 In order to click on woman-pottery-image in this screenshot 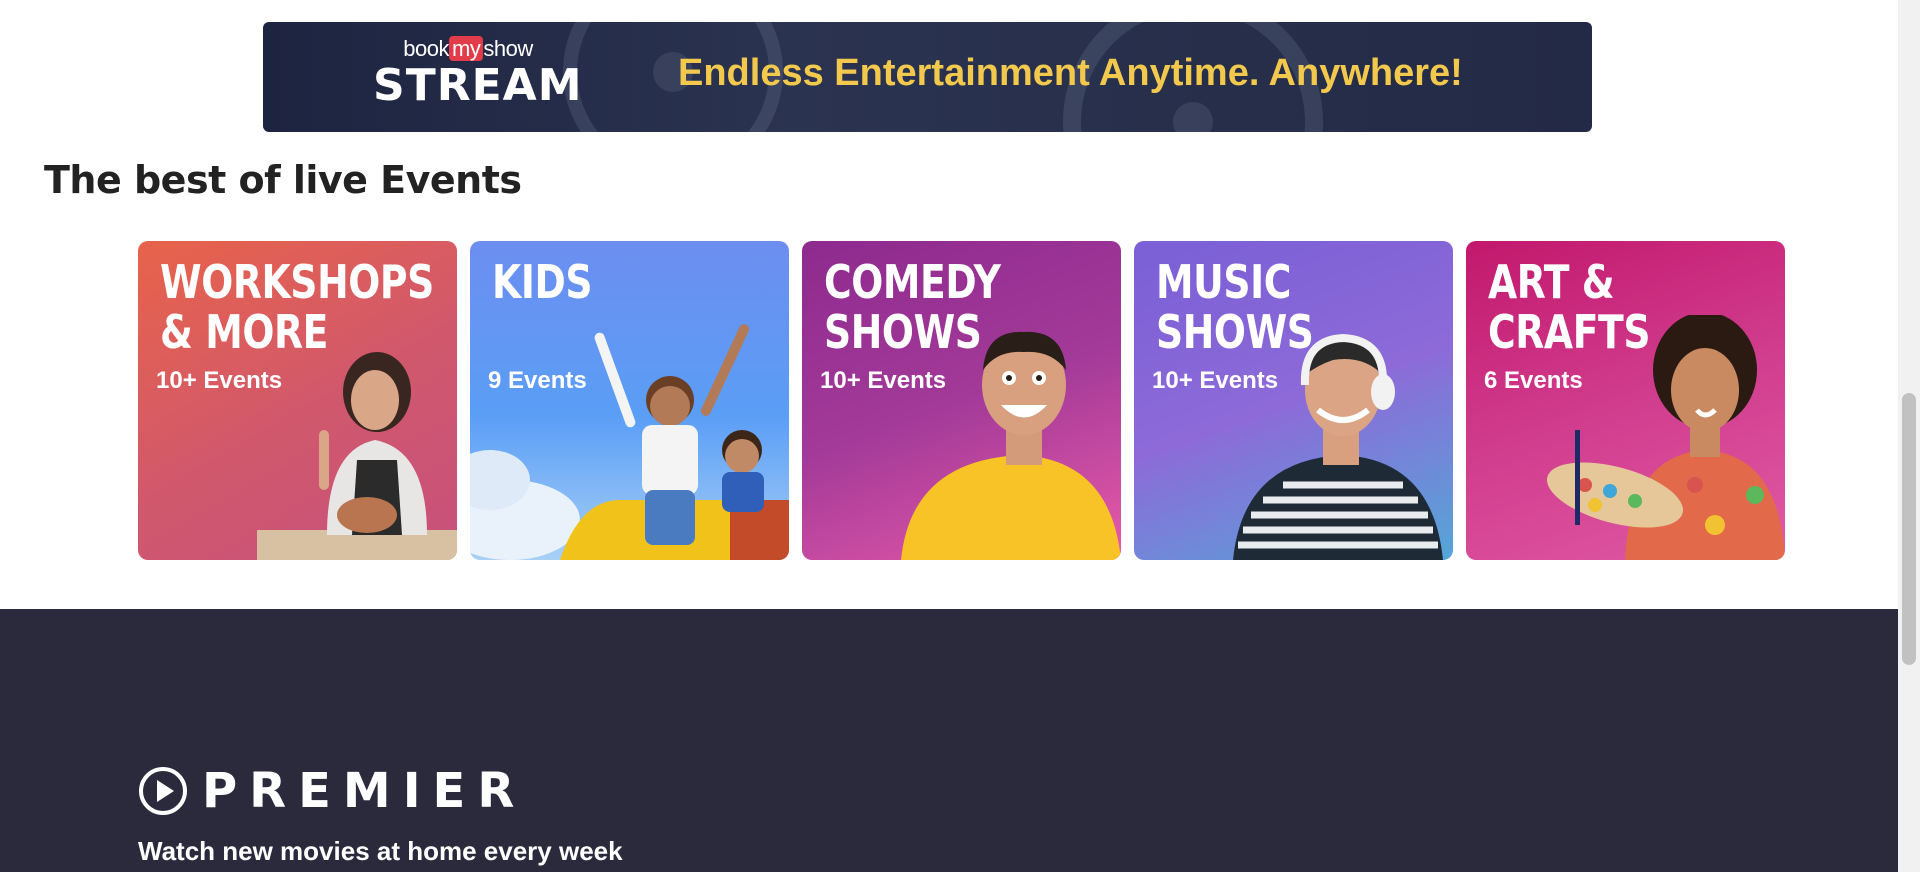, I will do `click(357, 456)`.